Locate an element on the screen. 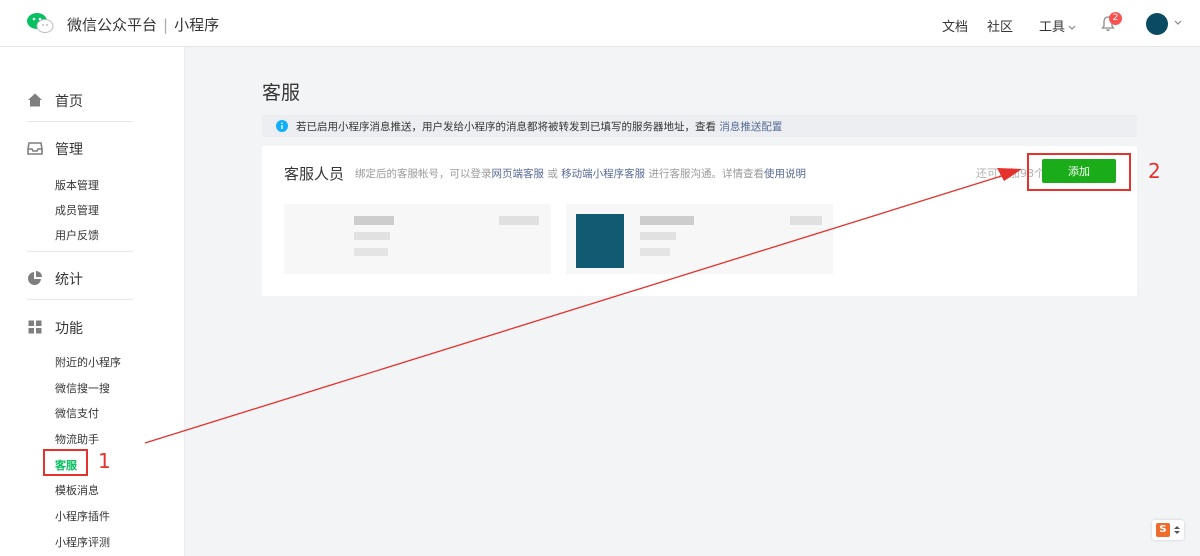 Image resolution: width=1200 pixels, height=556 pixels. sidebar-item-wechat-search: 微信搜一搜 is located at coordinates (82, 388).